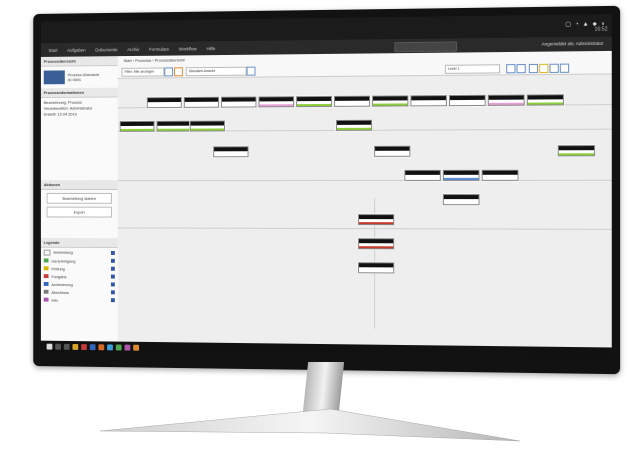 Image resolution: width=630 pixels, height=473 pixels. What do you see at coordinates (76, 49) in the screenshot?
I see `nav-item-aufgaben: Aufgaben` at bounding box center [76, 49].